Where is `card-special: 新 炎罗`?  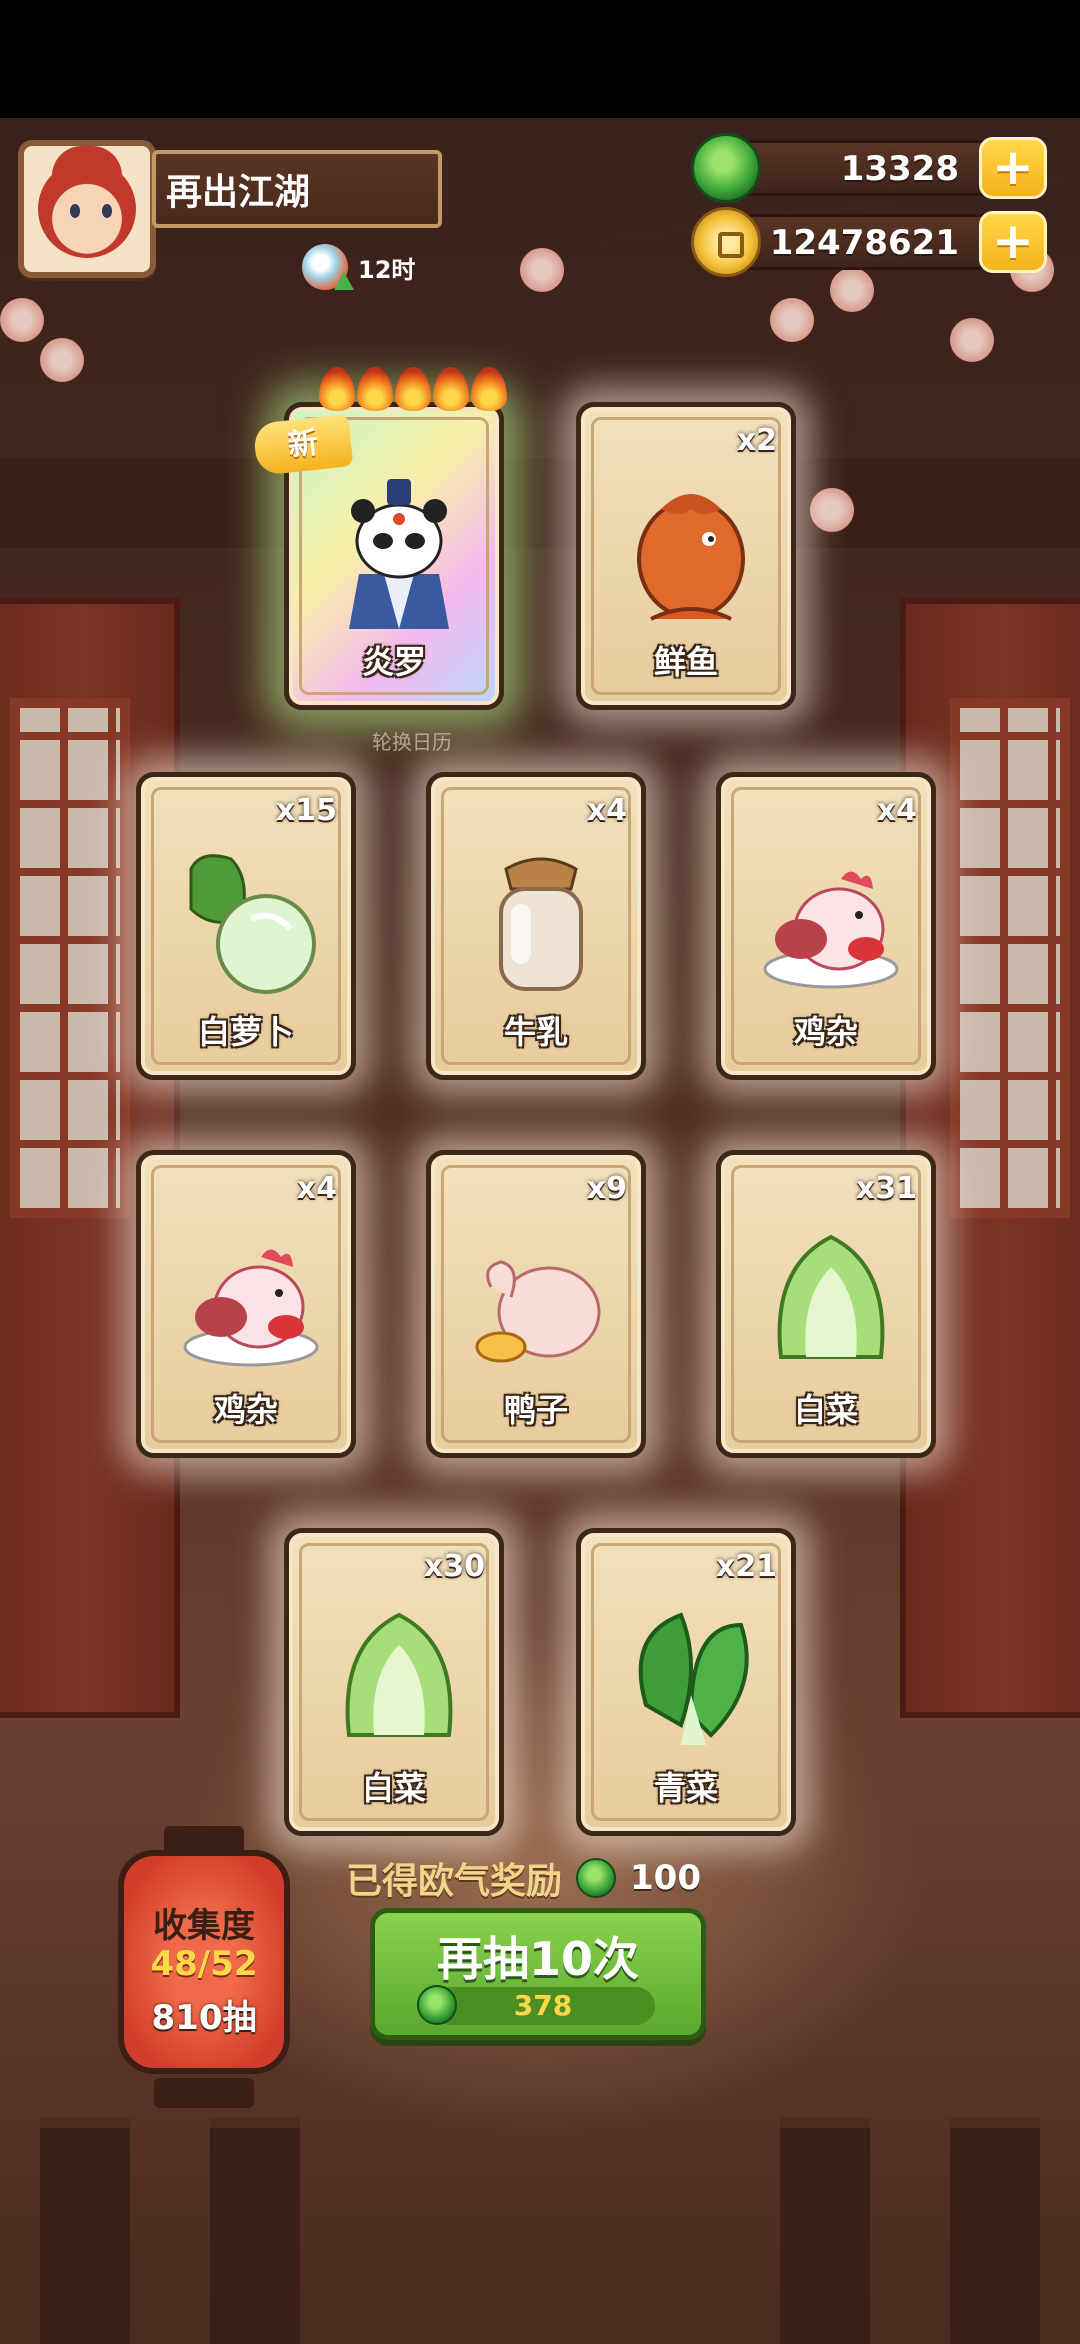 card-special: 新 炎罗 is located at coordinates (379, 538).